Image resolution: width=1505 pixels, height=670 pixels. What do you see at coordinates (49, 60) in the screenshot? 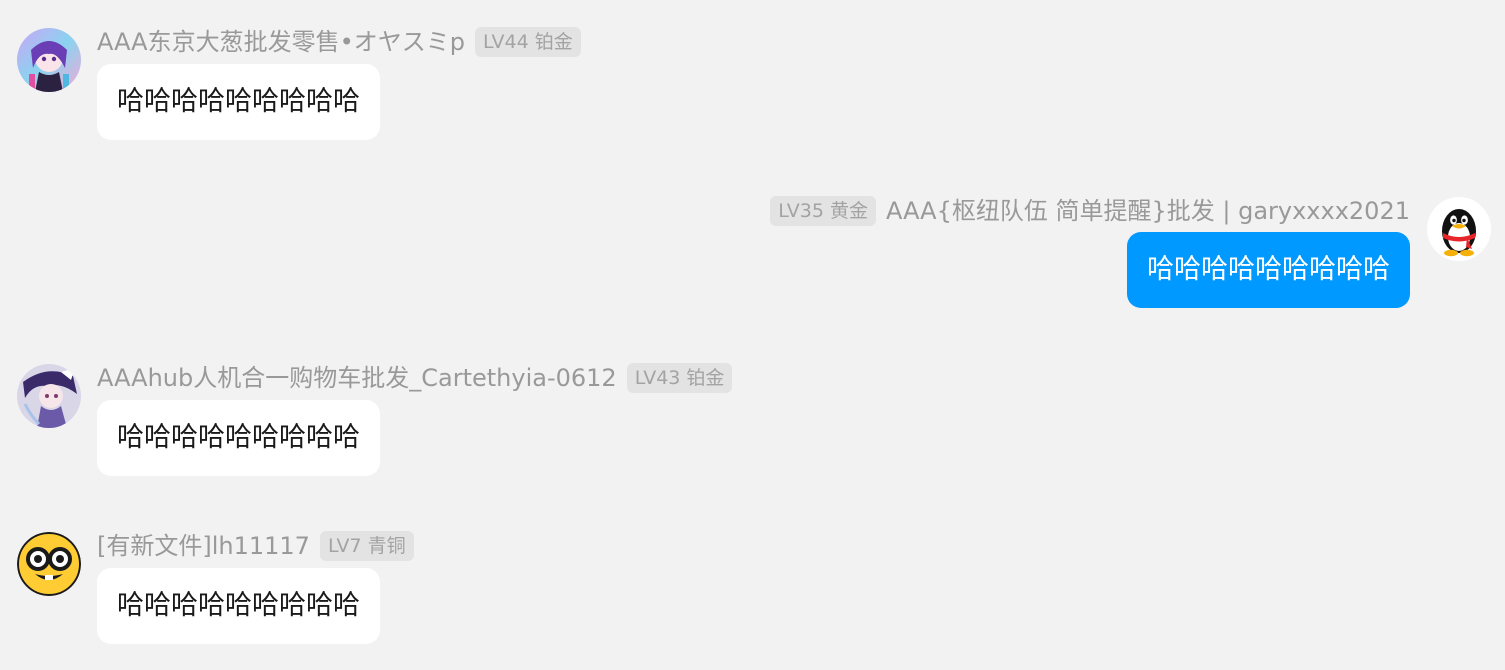
I see `anime-girl-avatar` at bounding box center [49, 60].